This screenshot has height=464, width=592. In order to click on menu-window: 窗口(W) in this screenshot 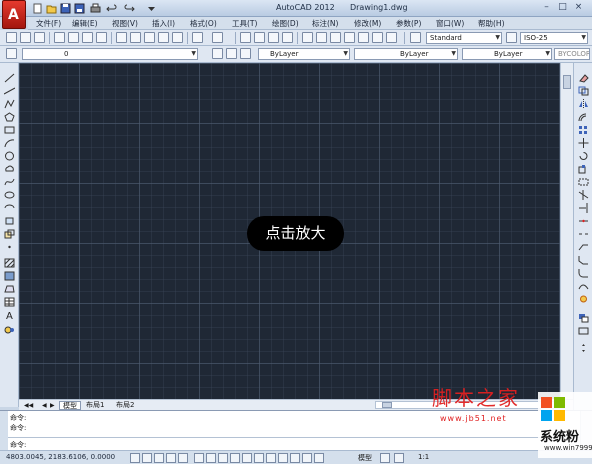, I will do `click(450, 23)`.